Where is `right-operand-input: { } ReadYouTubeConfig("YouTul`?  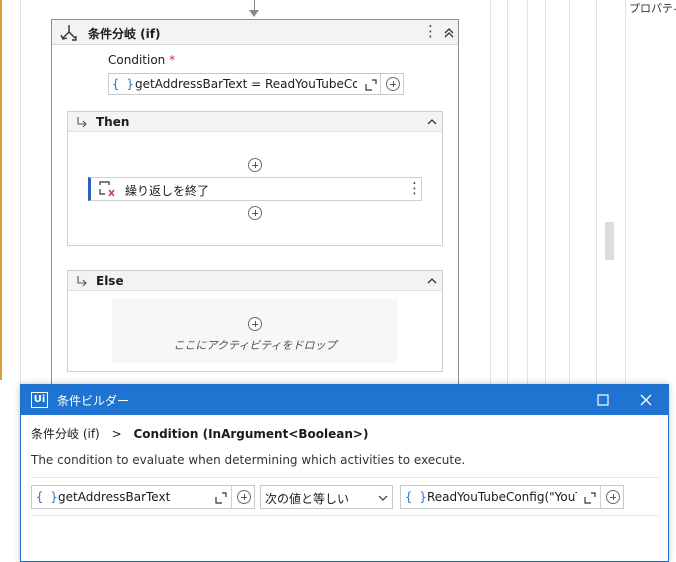 right-operand-input: { } ReadYouTubeConfig("YouTul is located at coordinates (512, 497).